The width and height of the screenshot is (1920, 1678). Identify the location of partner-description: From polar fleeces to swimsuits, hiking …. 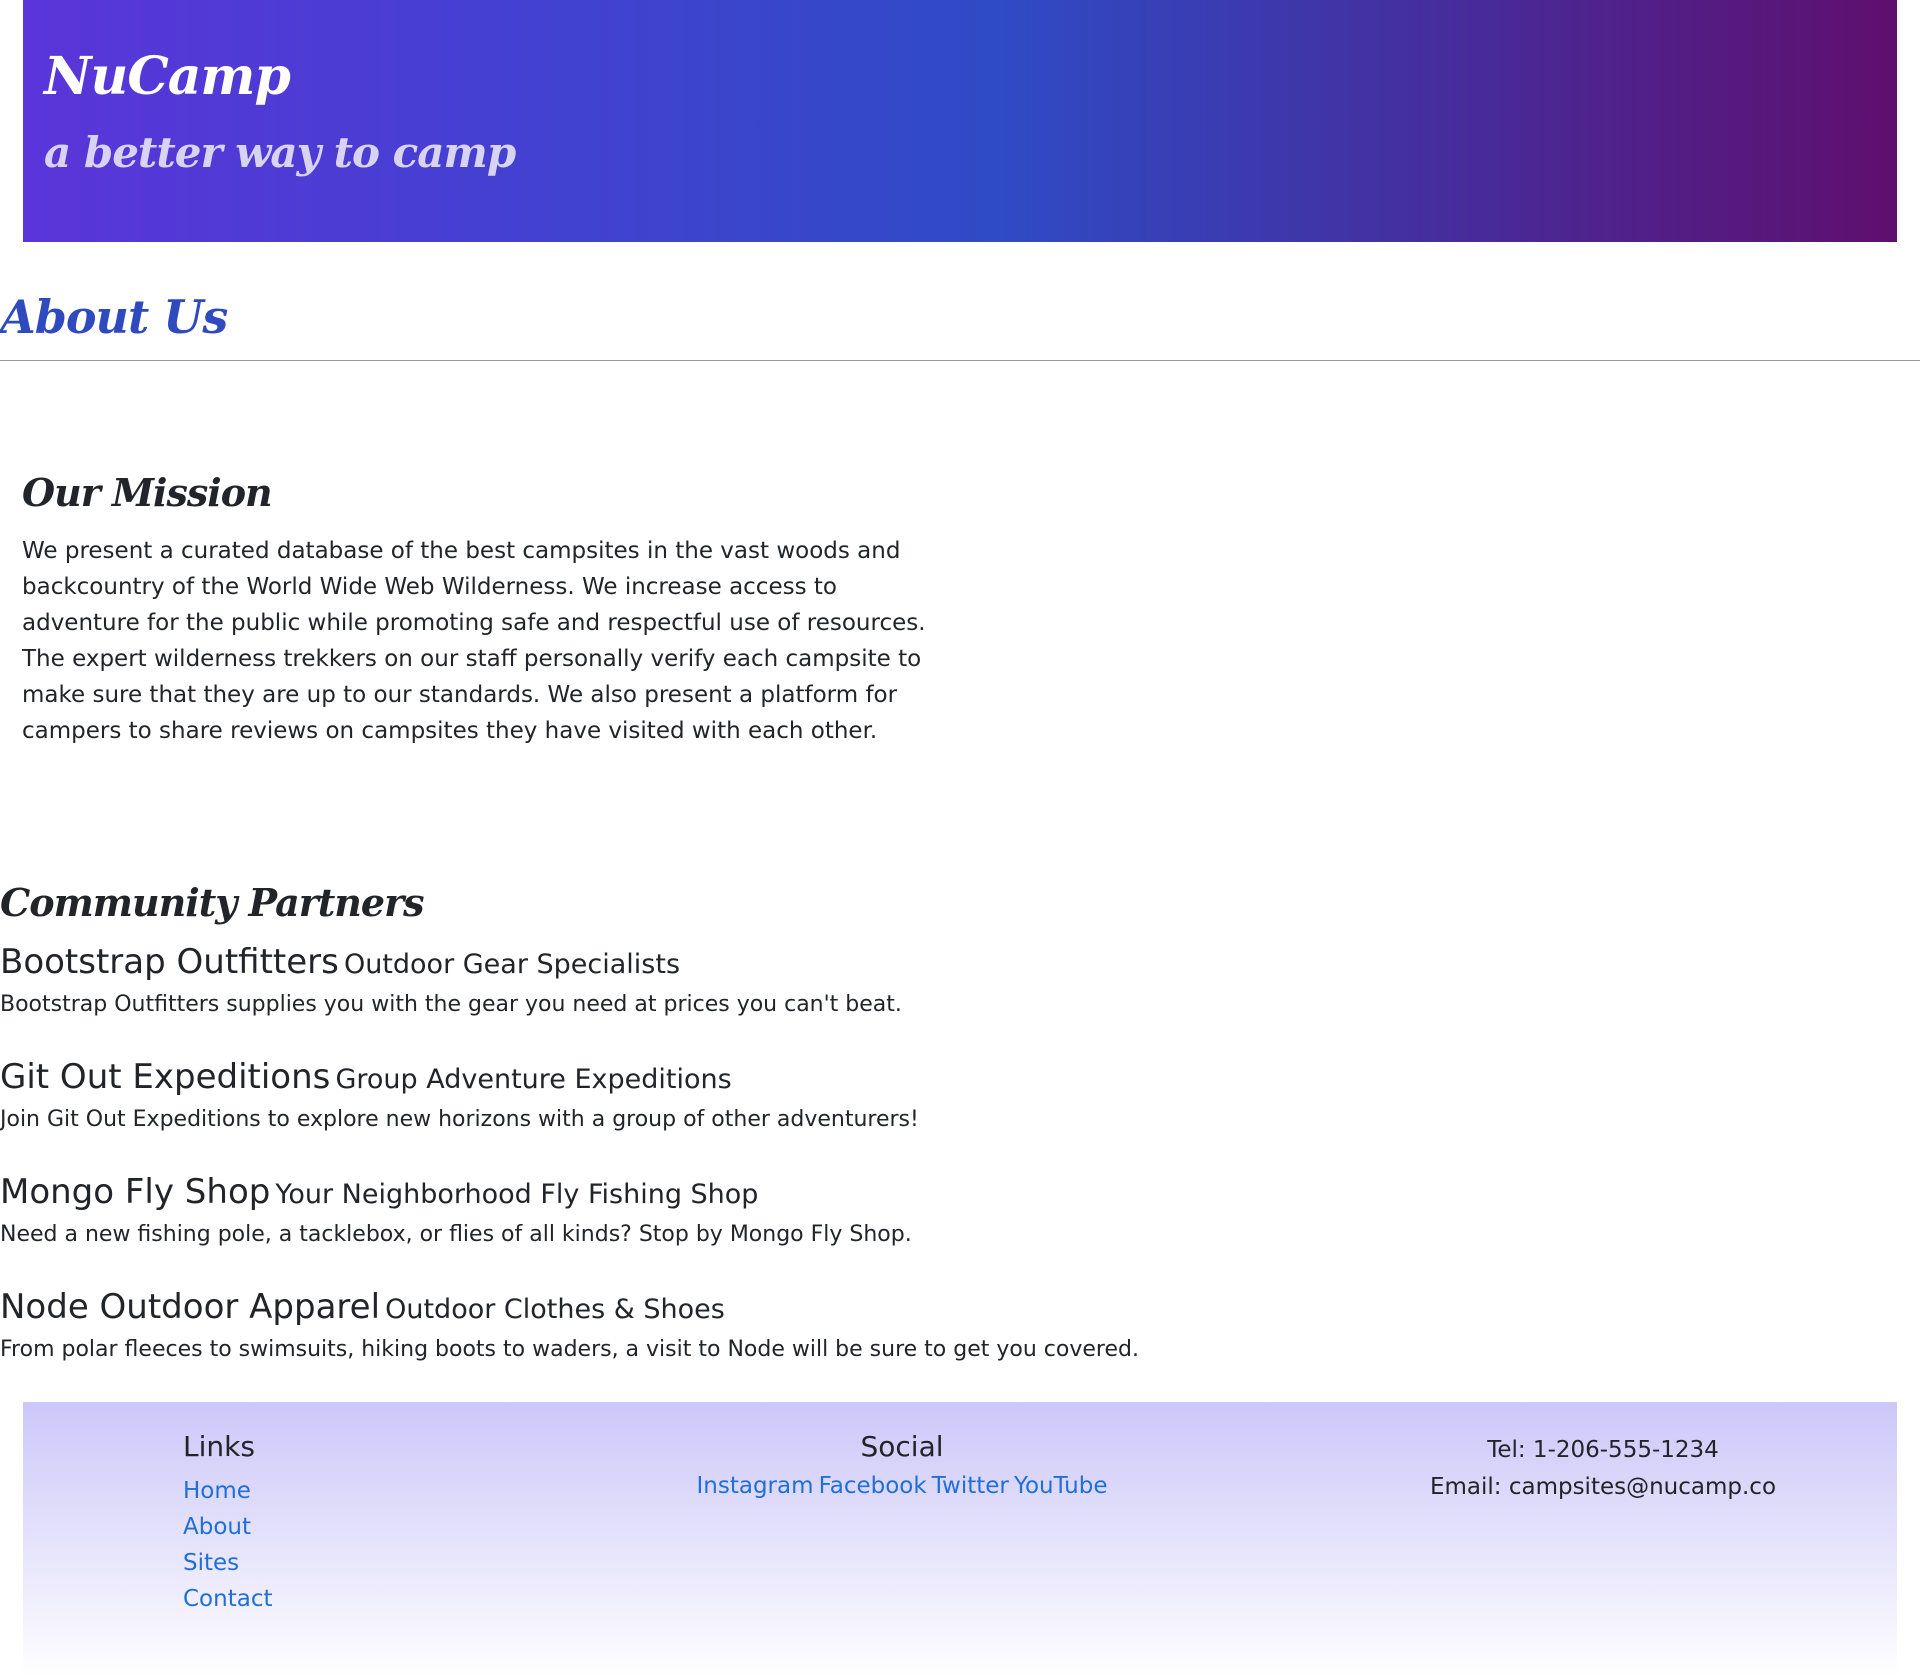
(569, 1349).